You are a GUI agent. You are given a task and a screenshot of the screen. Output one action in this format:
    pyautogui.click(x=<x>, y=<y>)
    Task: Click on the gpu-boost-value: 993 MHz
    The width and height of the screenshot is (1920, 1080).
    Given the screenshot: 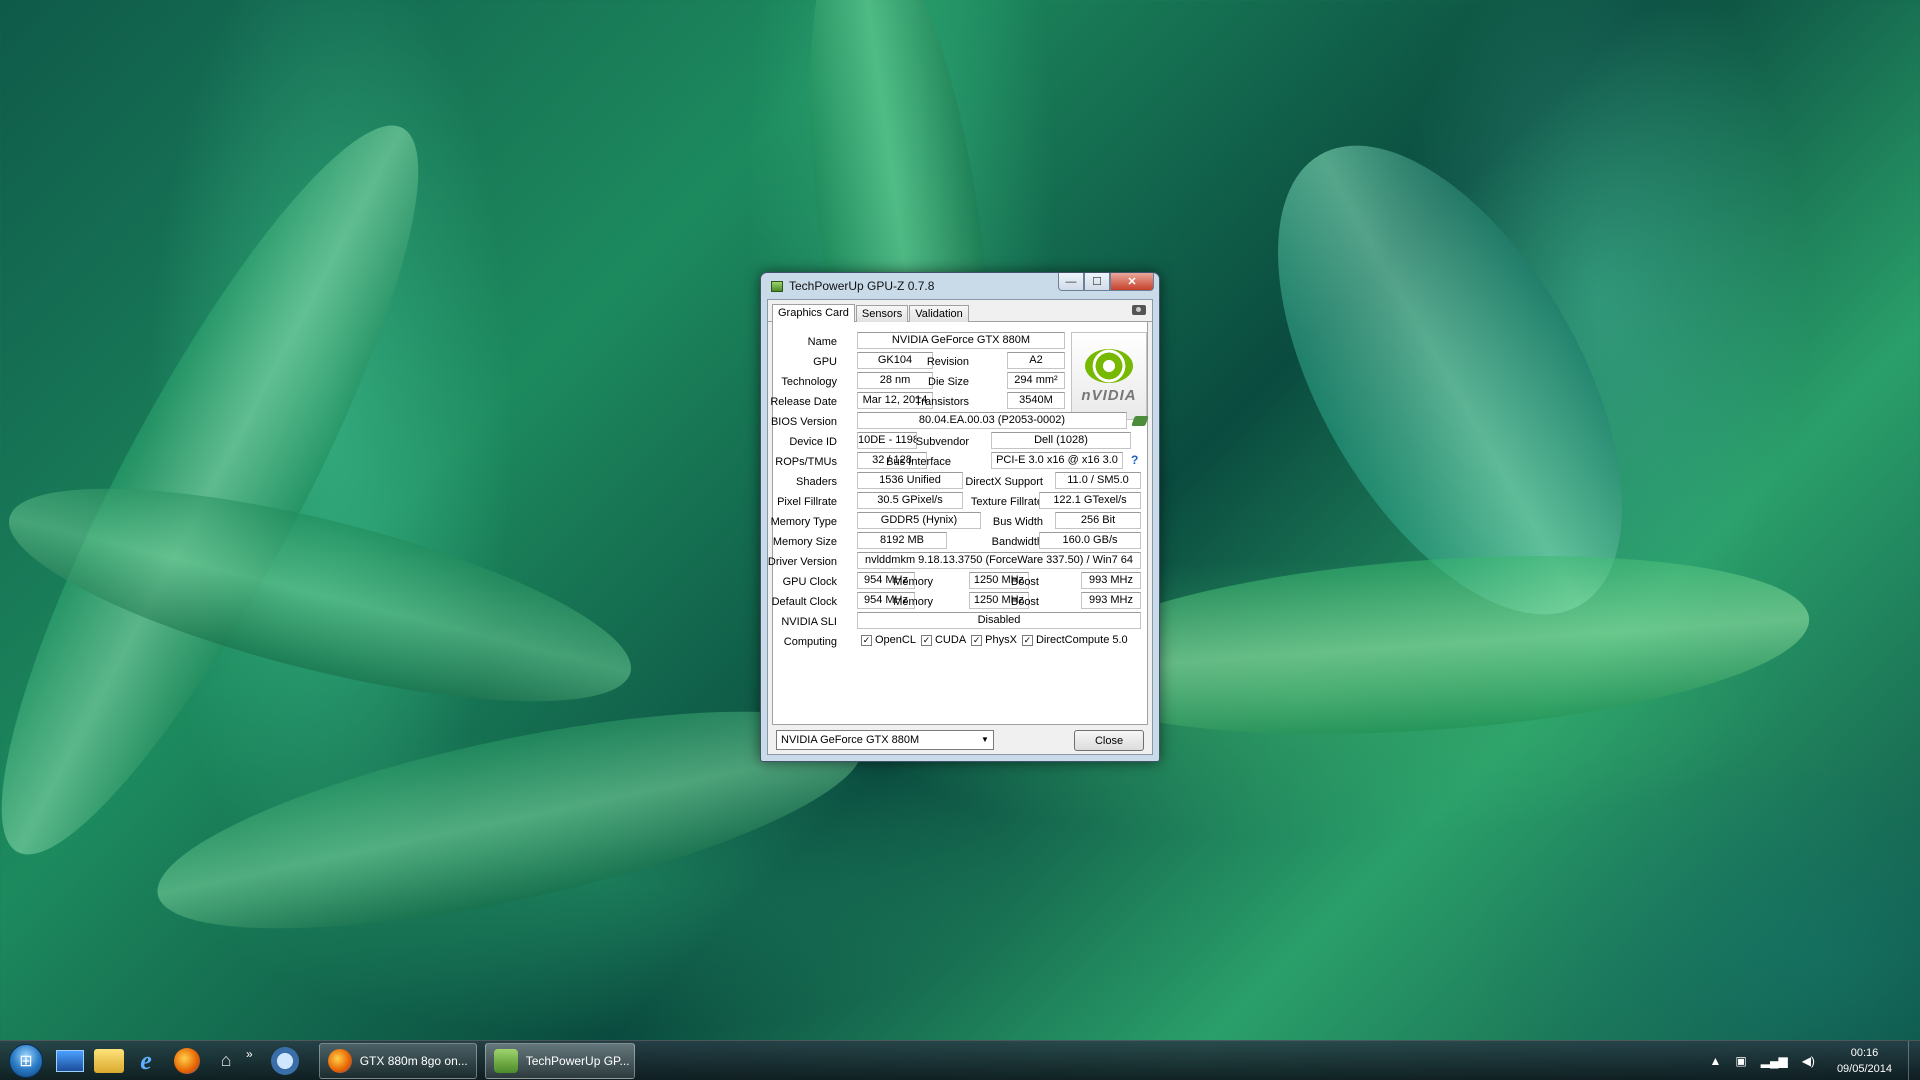 What is the action you would take?
    pyautogui.click(x=1111, y=580)
    